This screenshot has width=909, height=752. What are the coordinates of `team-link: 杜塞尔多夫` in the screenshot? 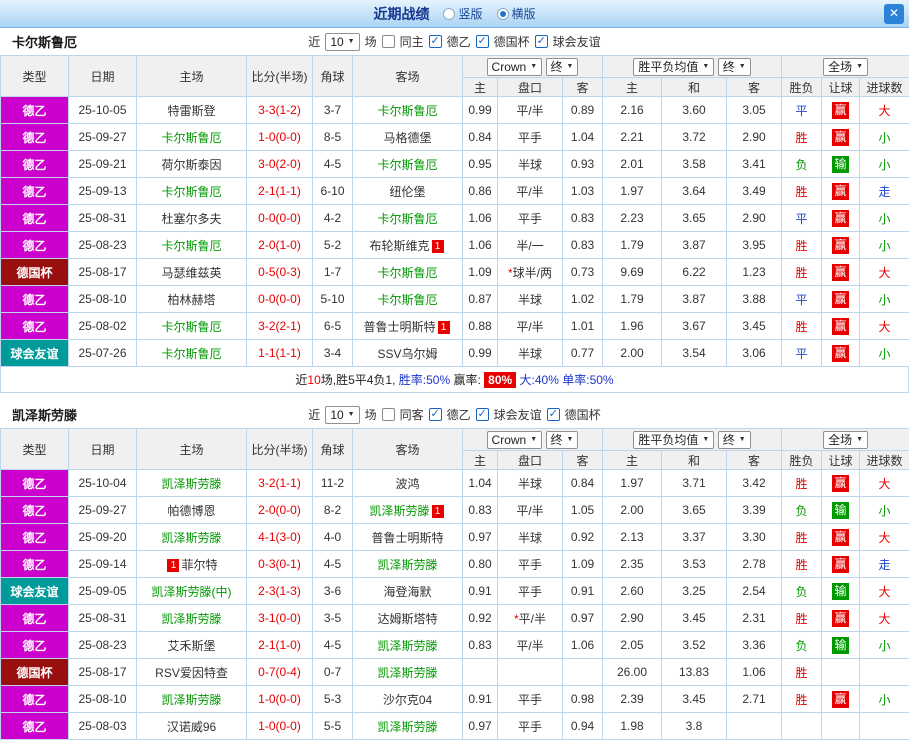 It's located at (191, 219).